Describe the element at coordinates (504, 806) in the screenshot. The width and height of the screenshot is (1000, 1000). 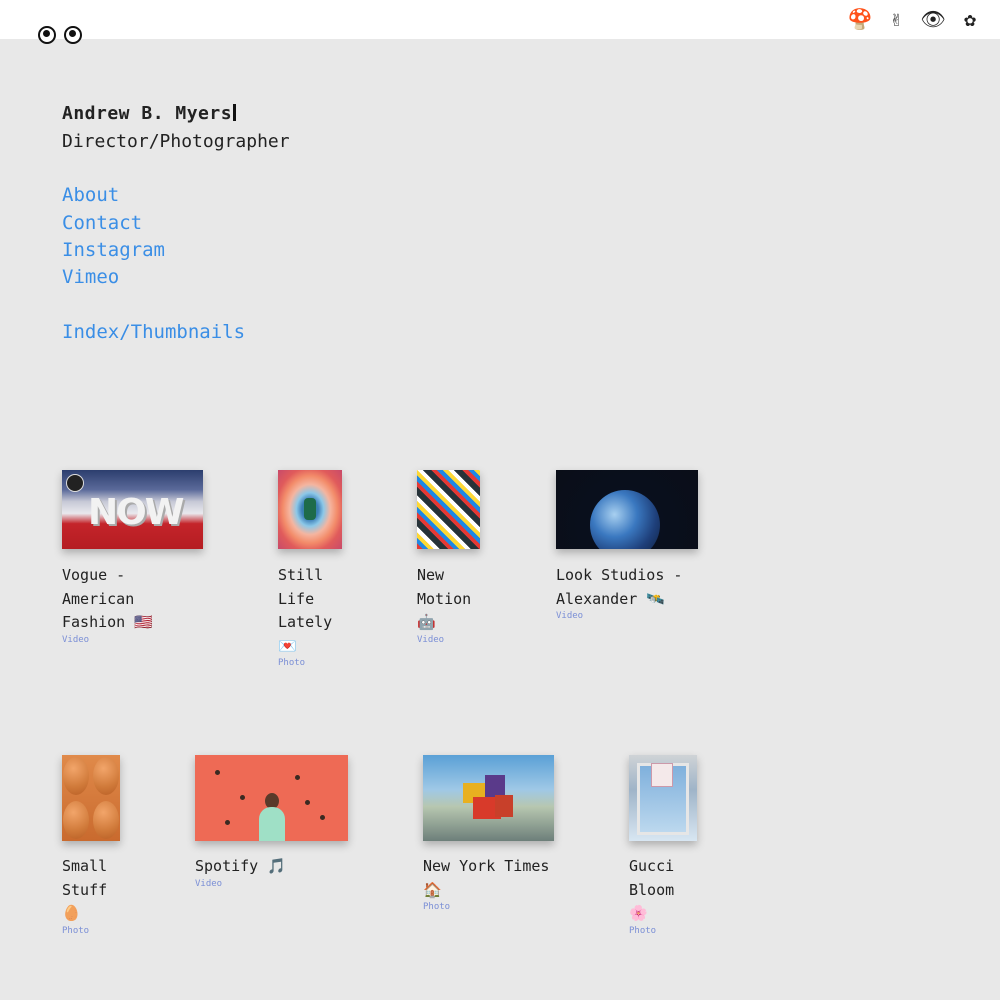
I see `house-block` at that location.